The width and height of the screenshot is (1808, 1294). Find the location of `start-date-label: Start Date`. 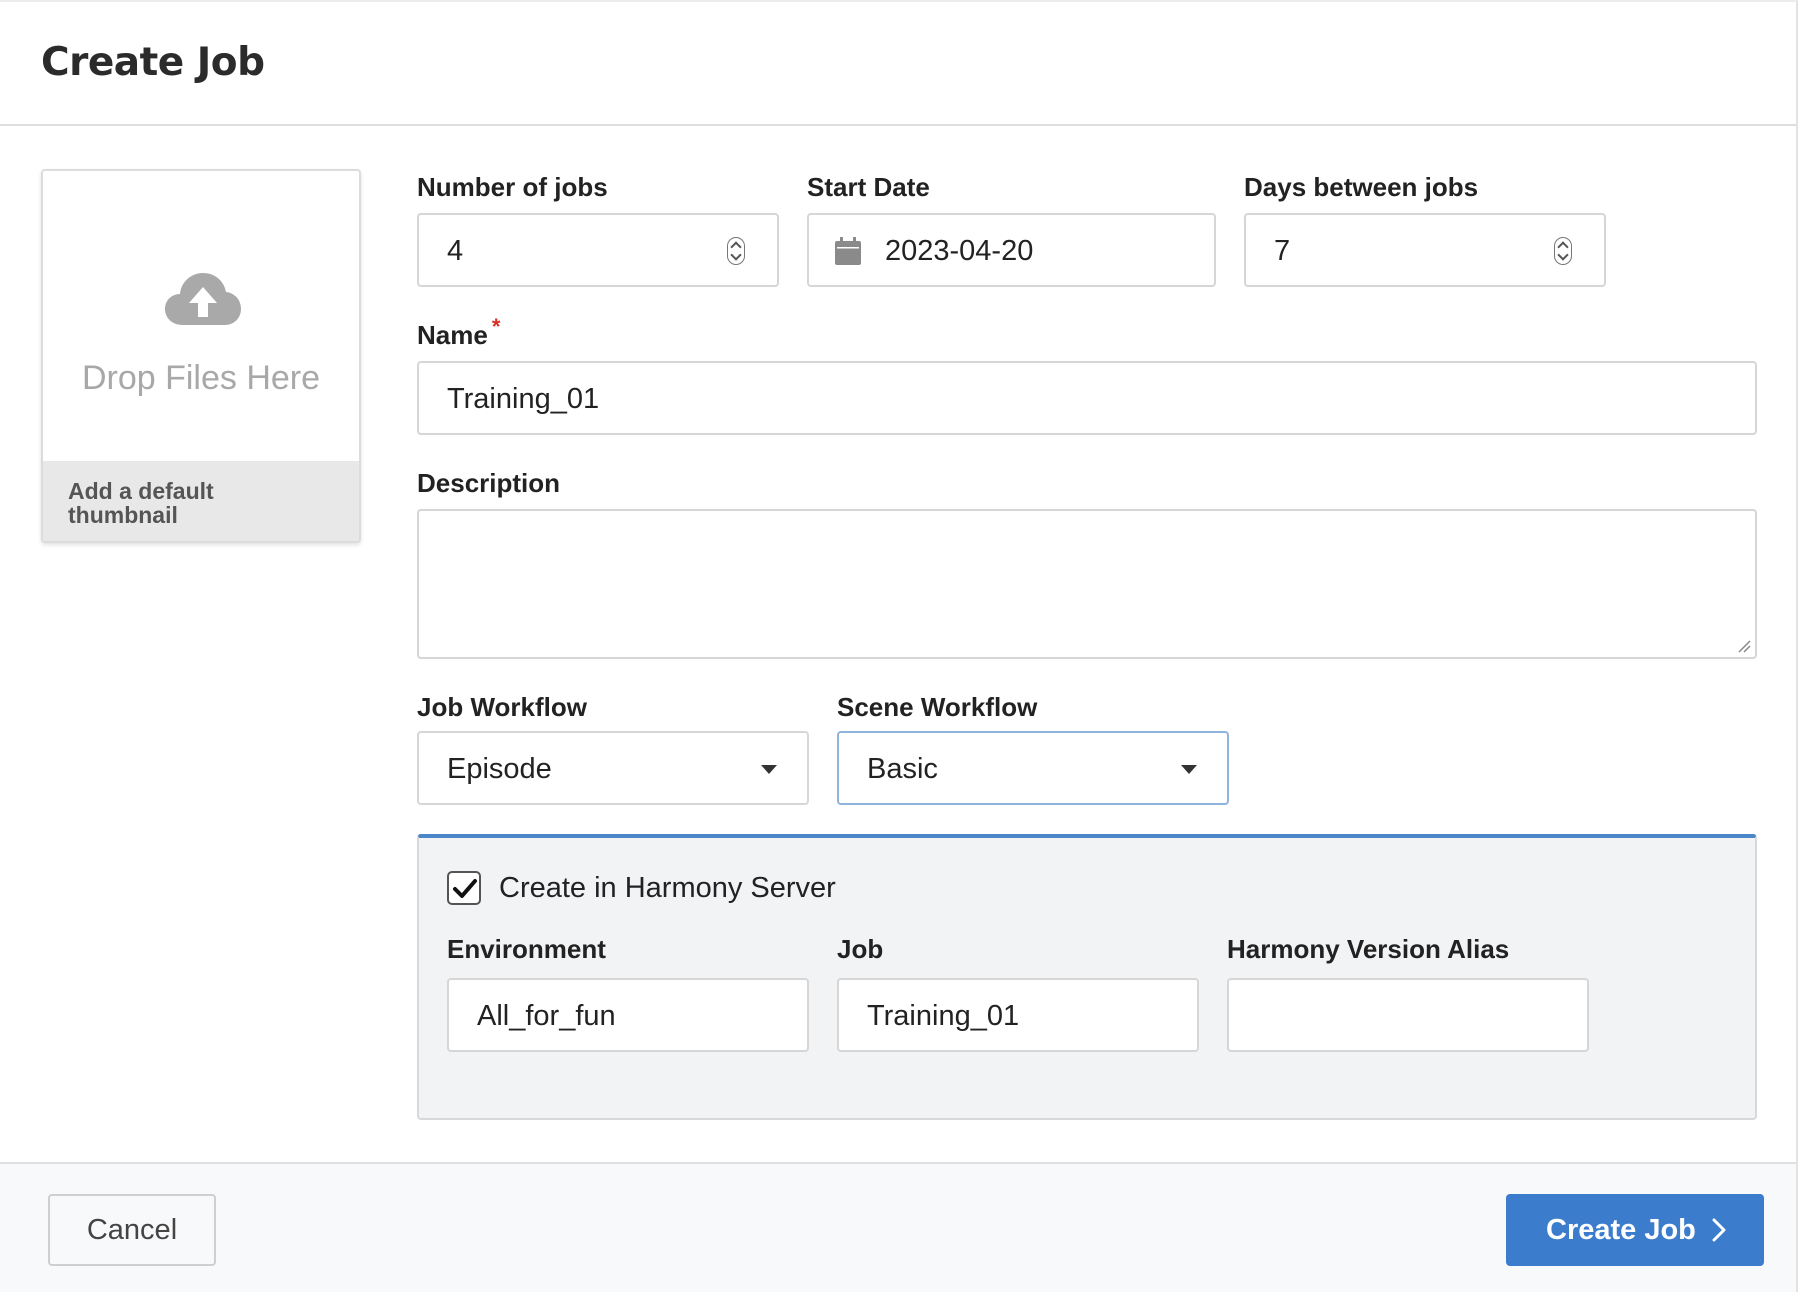

start-date-label: Start Date is located at coordinates (868, 187).